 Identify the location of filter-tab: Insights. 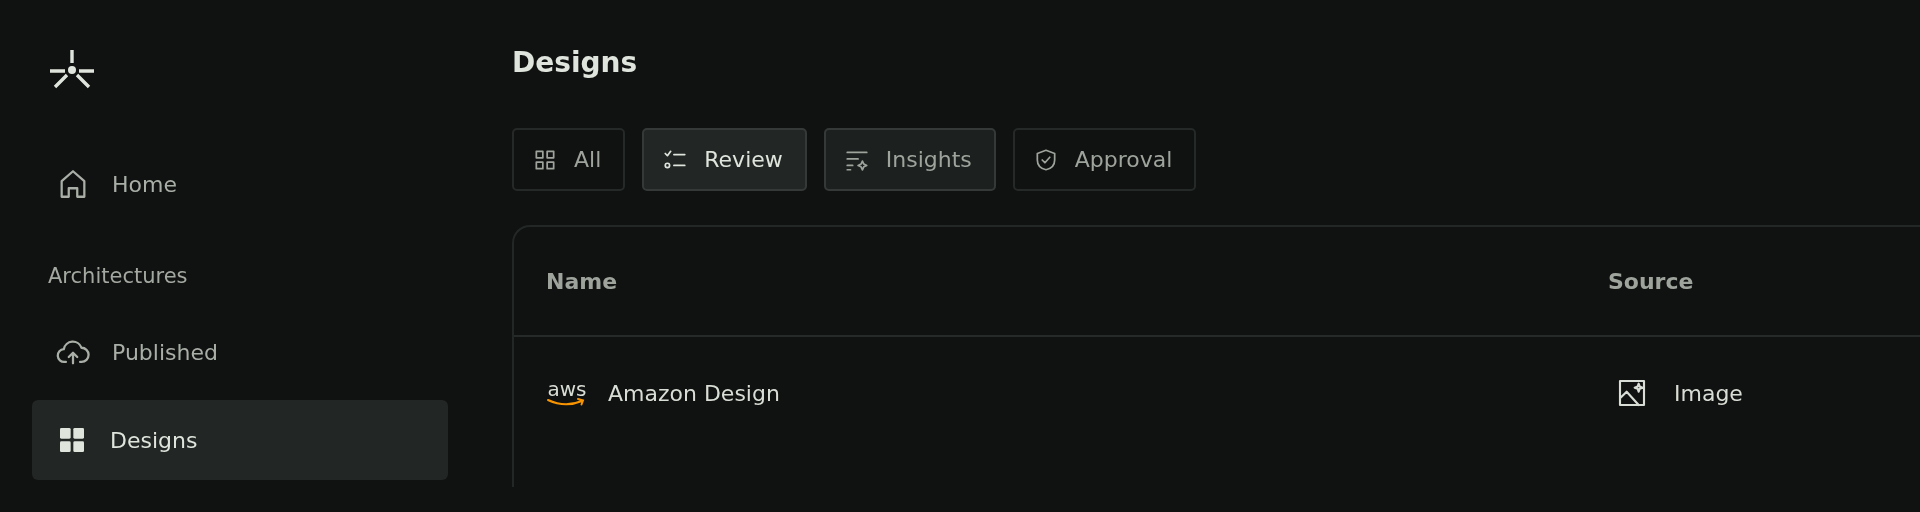
(909, 159).